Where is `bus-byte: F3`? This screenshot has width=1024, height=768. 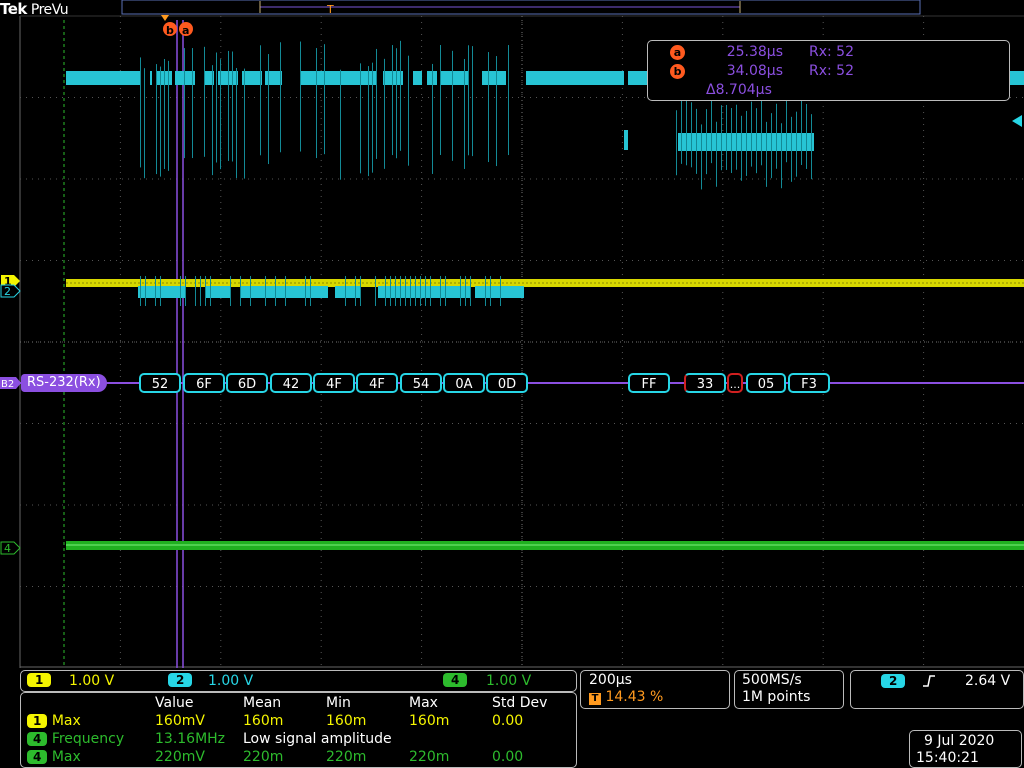
bus-byte: F3 is located at coordinates (809, 383).